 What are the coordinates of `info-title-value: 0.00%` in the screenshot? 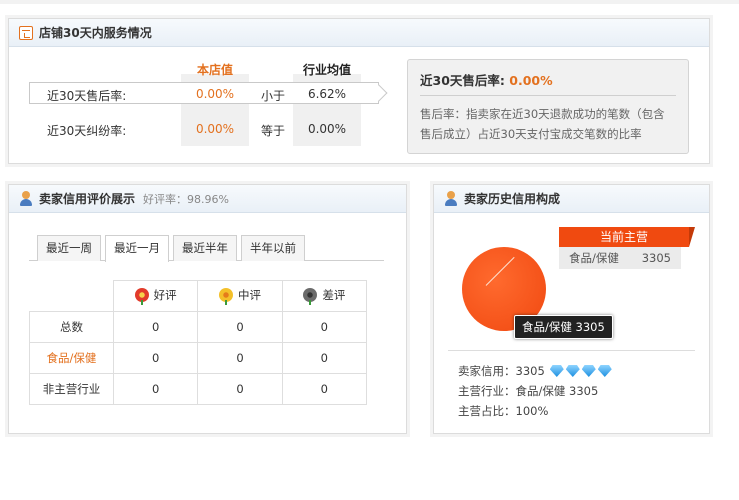 It's located at (531, 80).